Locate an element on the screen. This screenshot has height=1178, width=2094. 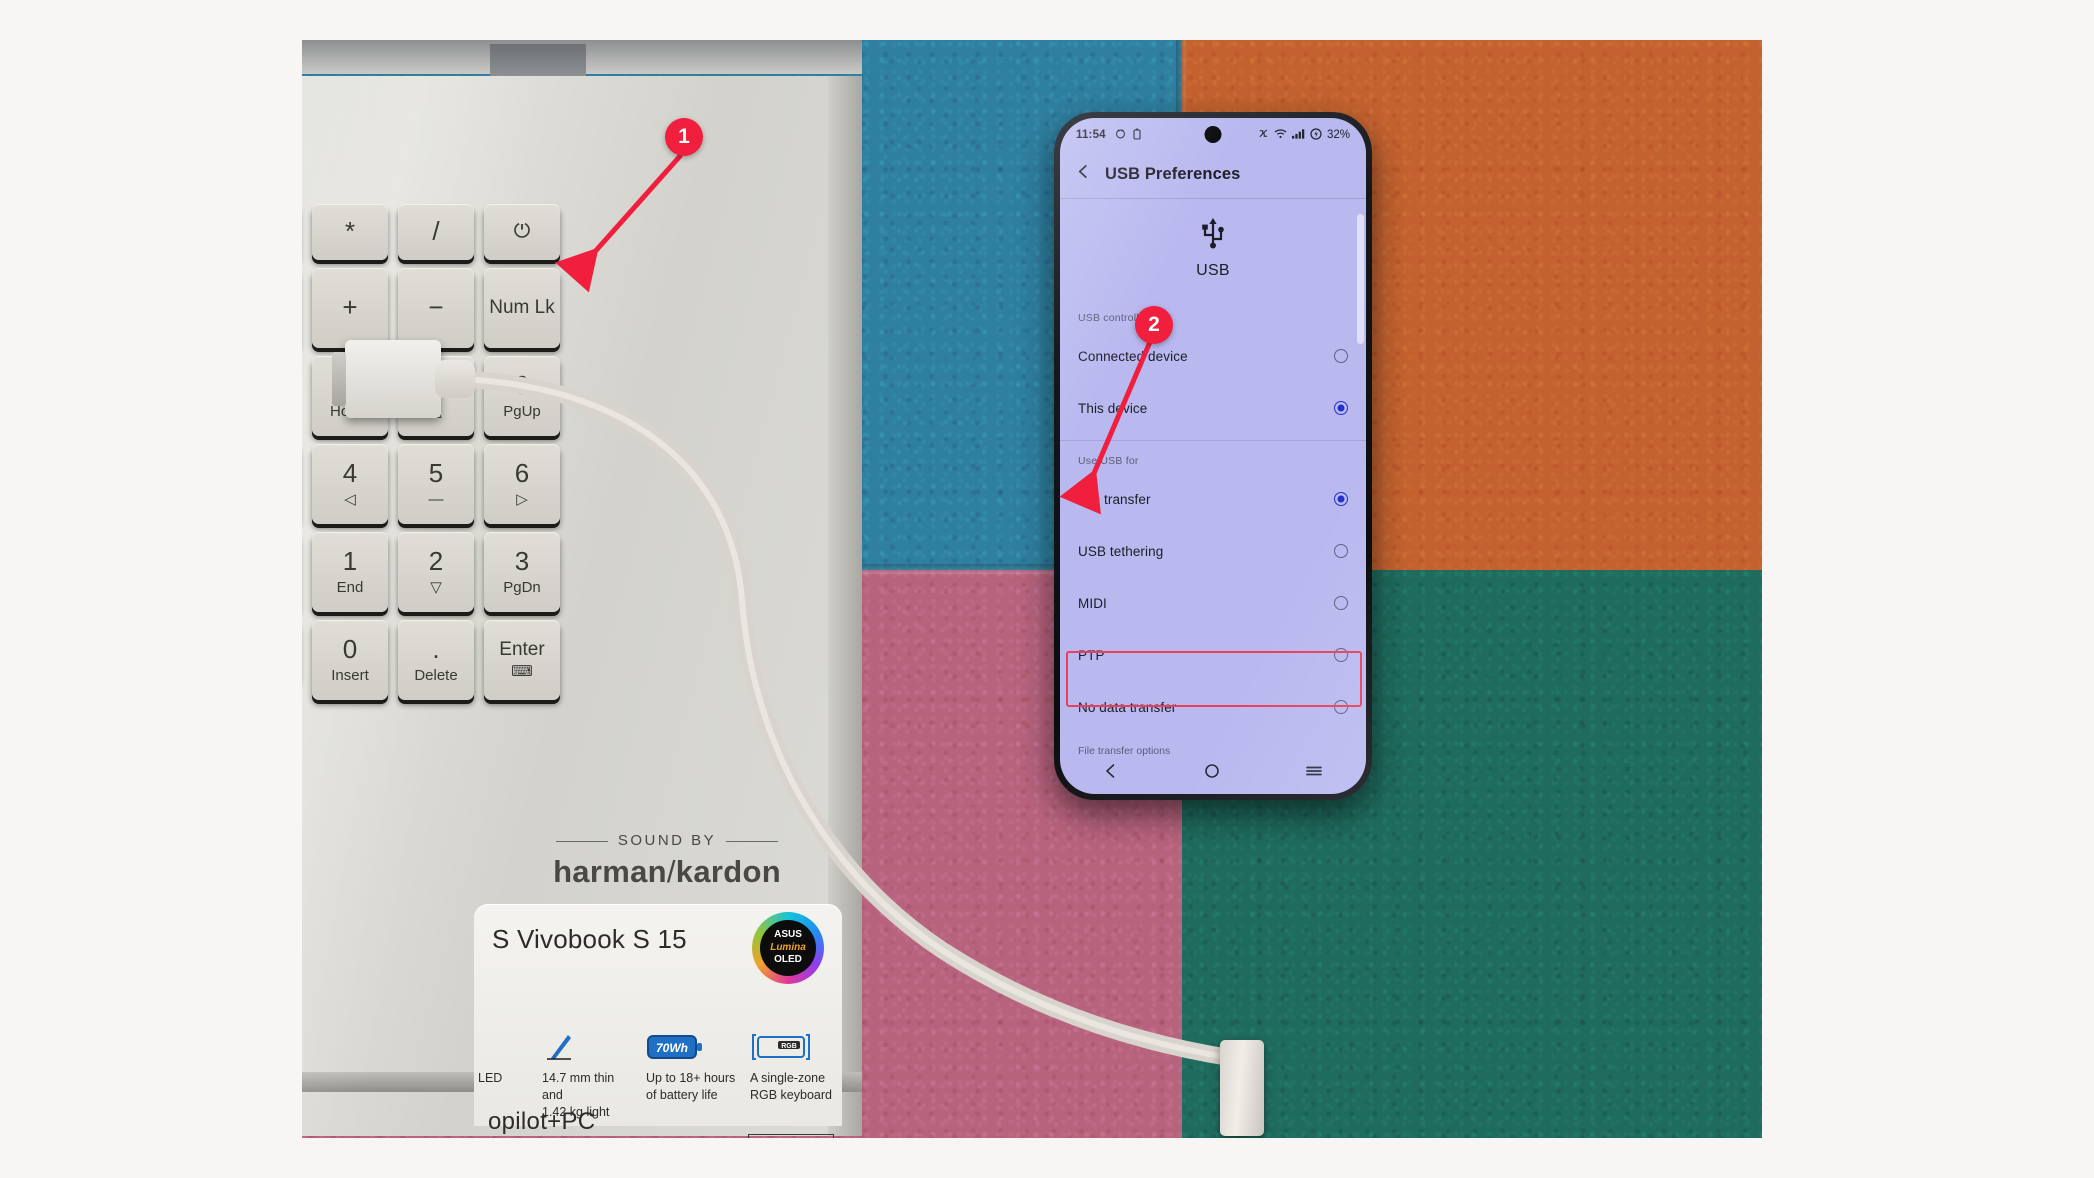
annotation-marker-1: 1 is located at coordinates (684, 137).